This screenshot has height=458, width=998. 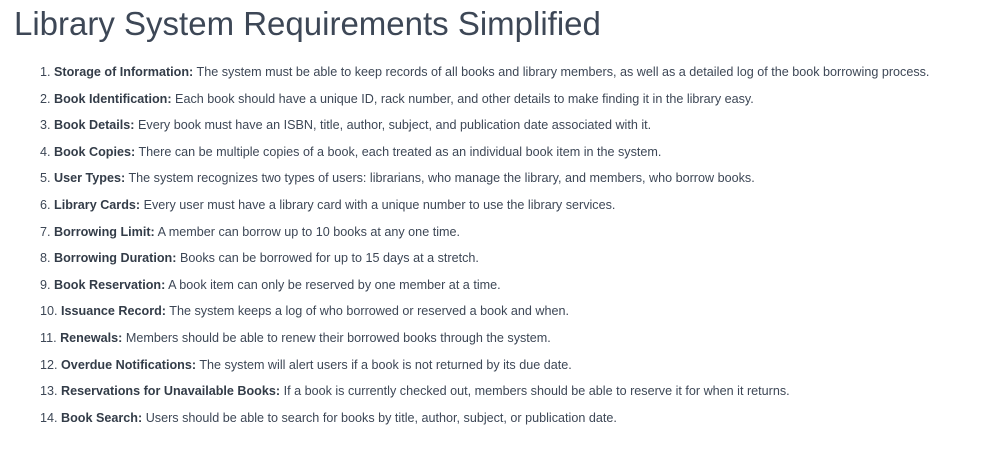 What do you see at coordinates (124, 72) in the screenshot?
I see `requirement-term: Storage of Information:` at bounding box center [124, 72].